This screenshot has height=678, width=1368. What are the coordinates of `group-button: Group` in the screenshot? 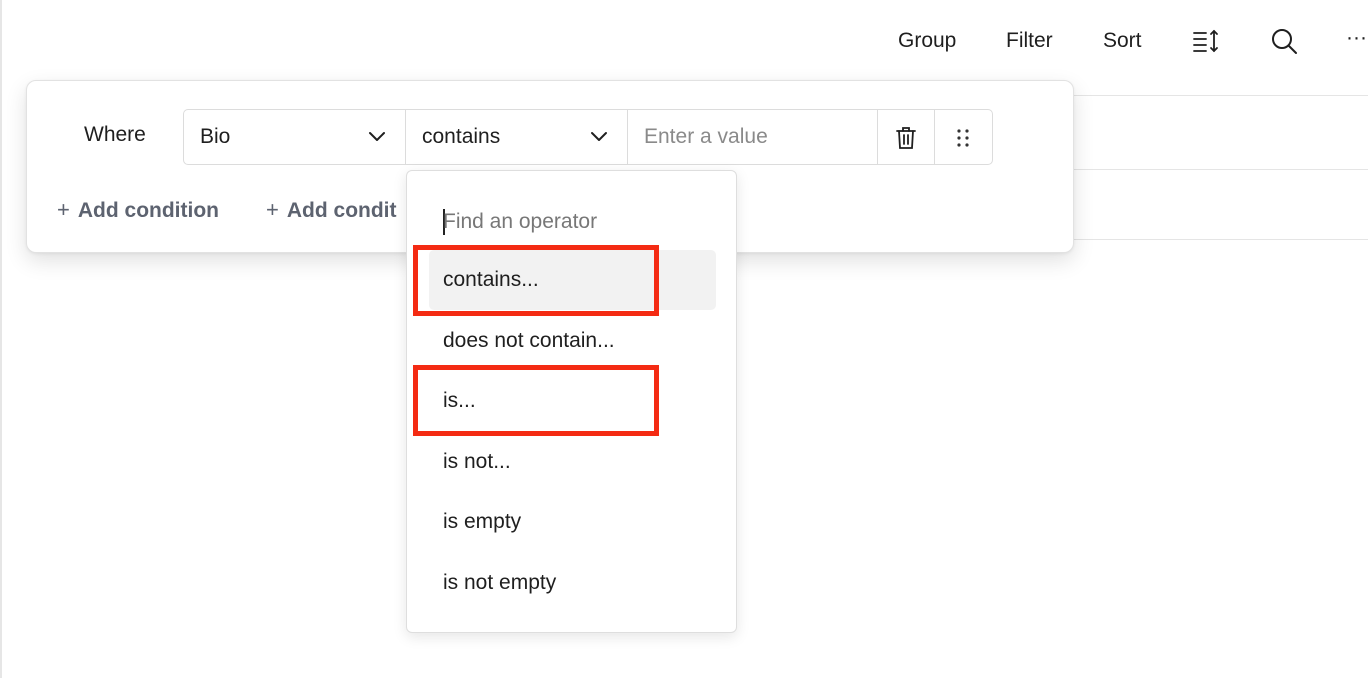 It's located at (927, 41).